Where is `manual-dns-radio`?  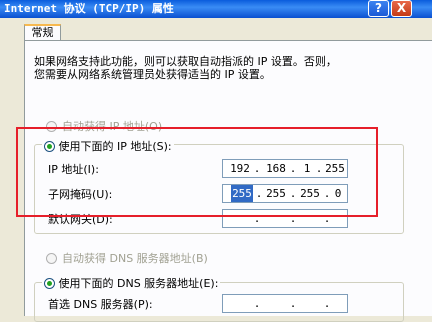 manual-dns-radio is located at coordinates (49, 283).